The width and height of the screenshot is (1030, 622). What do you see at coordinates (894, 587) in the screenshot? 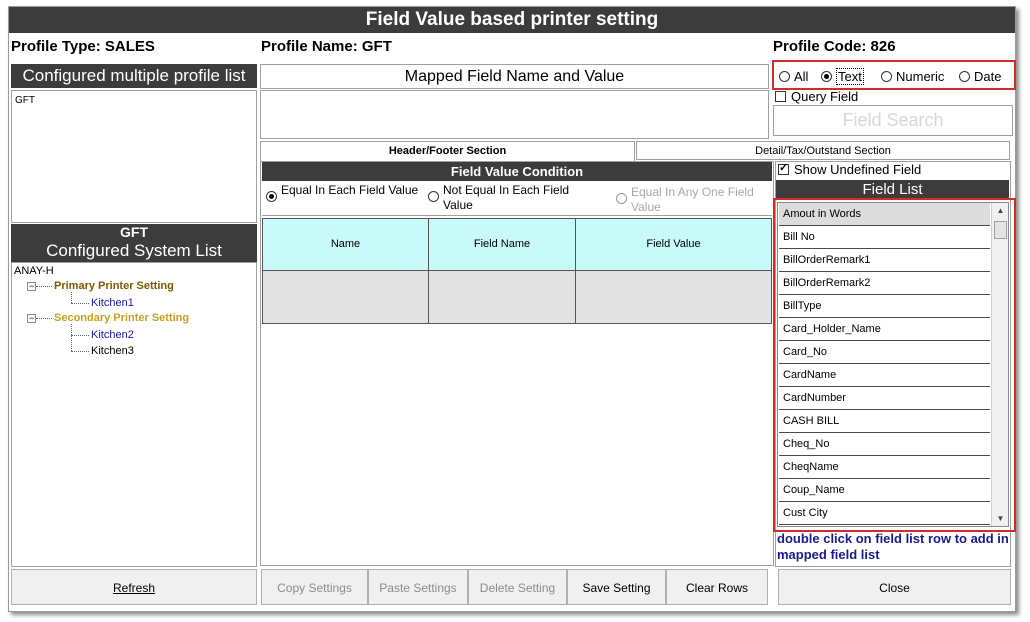
I see `close-button: Close` at bounding box center [894, 587].